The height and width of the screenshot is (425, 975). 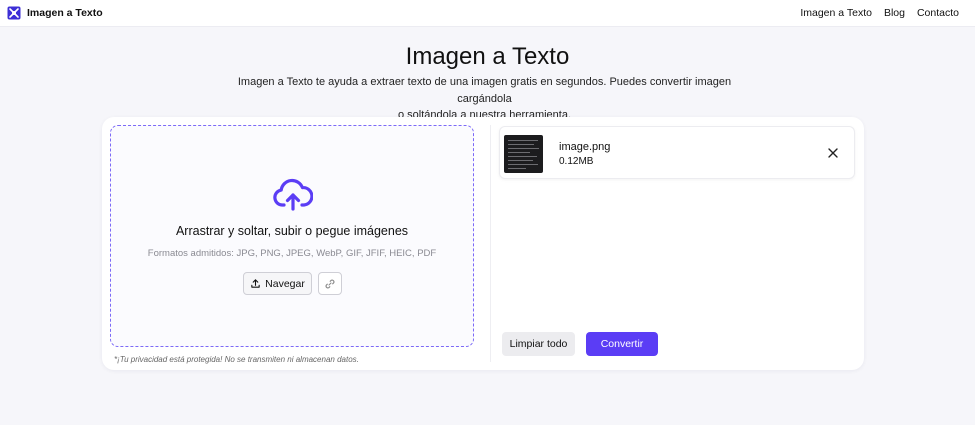 What do you see at coordinates (65, 13) in the screenshot?
I see `brand-name: Imagen a Texto` at bounding box center [65, 13].